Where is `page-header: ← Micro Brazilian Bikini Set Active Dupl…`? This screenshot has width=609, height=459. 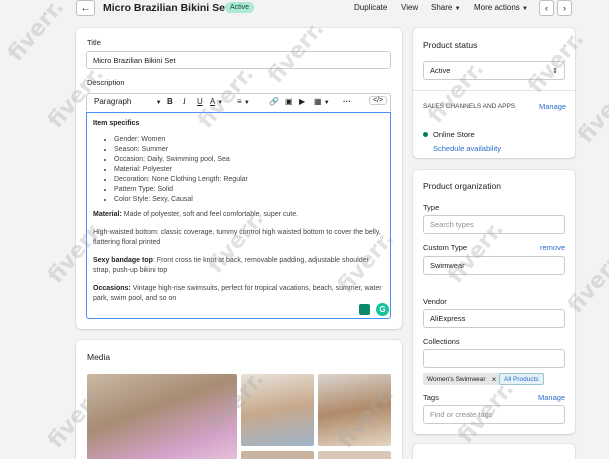 page-header: ← Micro Brazilian Bikini Set Active Dupl… is located at coordinates (304, 9).